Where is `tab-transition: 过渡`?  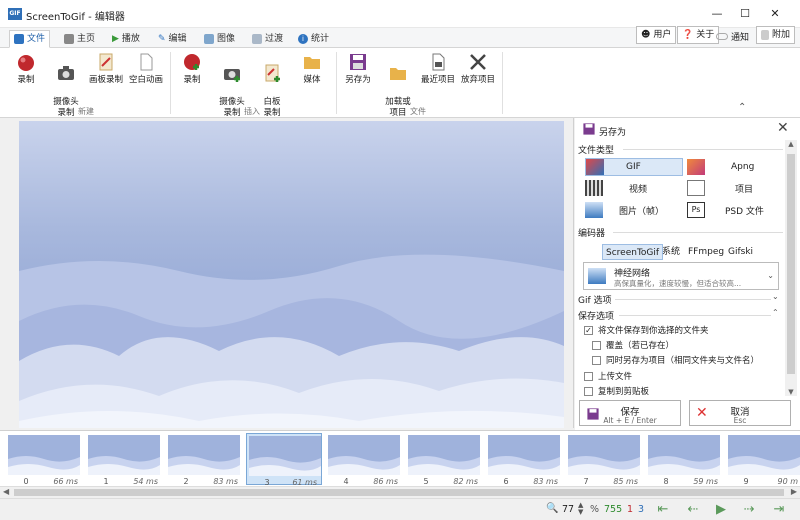 tab-transition: 过渡 is located at coordinates (267, 39).